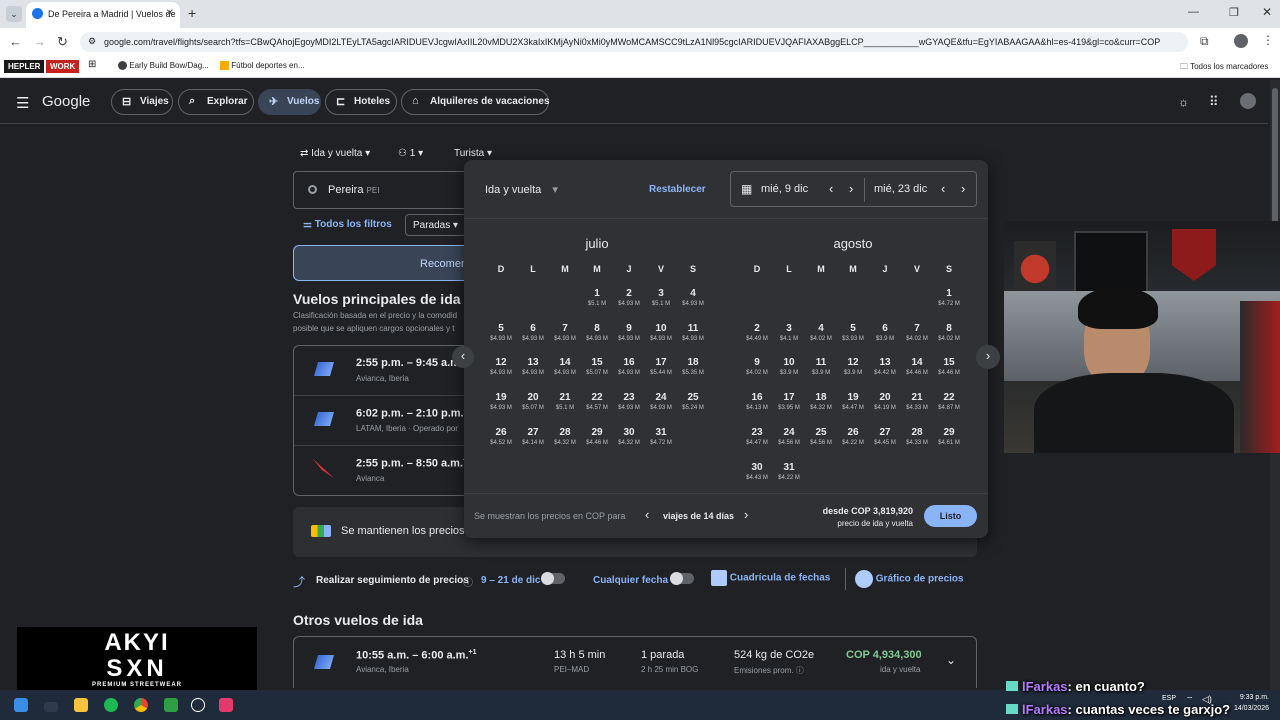  I want to click on calendar-day: 2 $4.49 M, so click(757, 338).